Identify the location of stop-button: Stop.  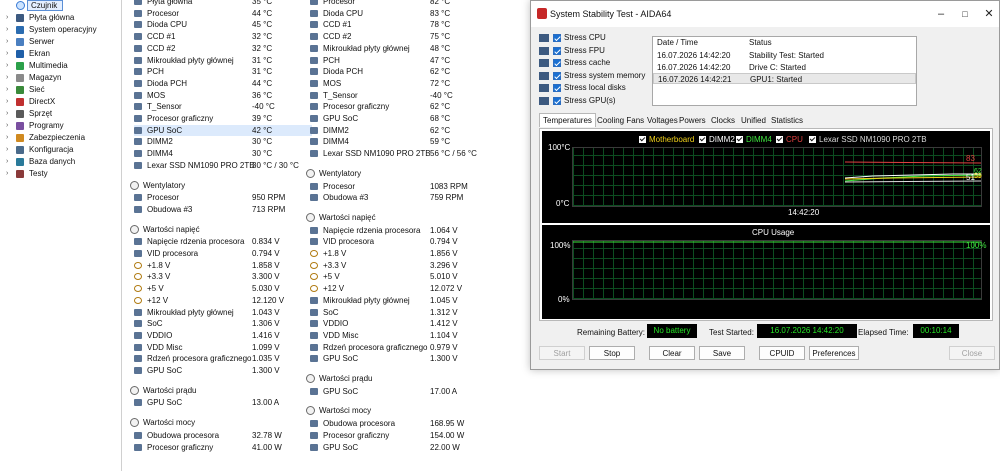
(612, 353).